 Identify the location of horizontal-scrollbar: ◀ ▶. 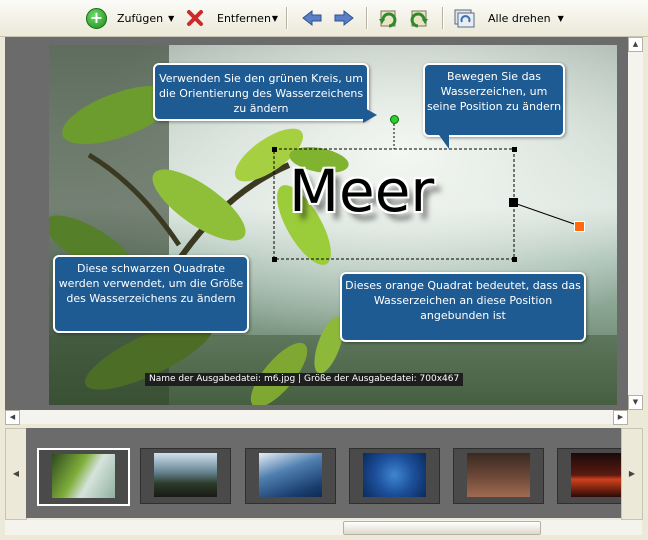
(316, 417).